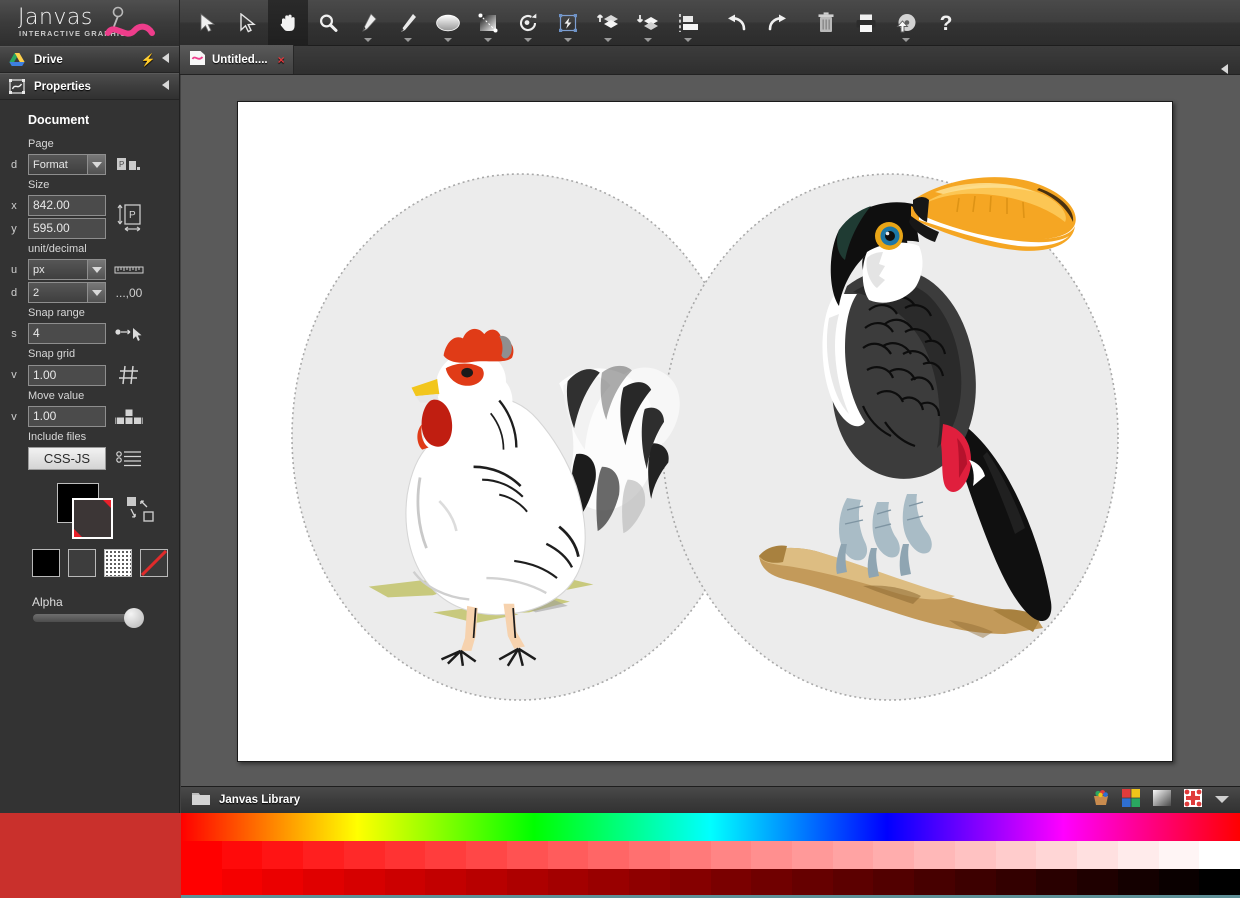 The image size is (1240, 898). I want to click on unit-select: px, so click(67, 269).